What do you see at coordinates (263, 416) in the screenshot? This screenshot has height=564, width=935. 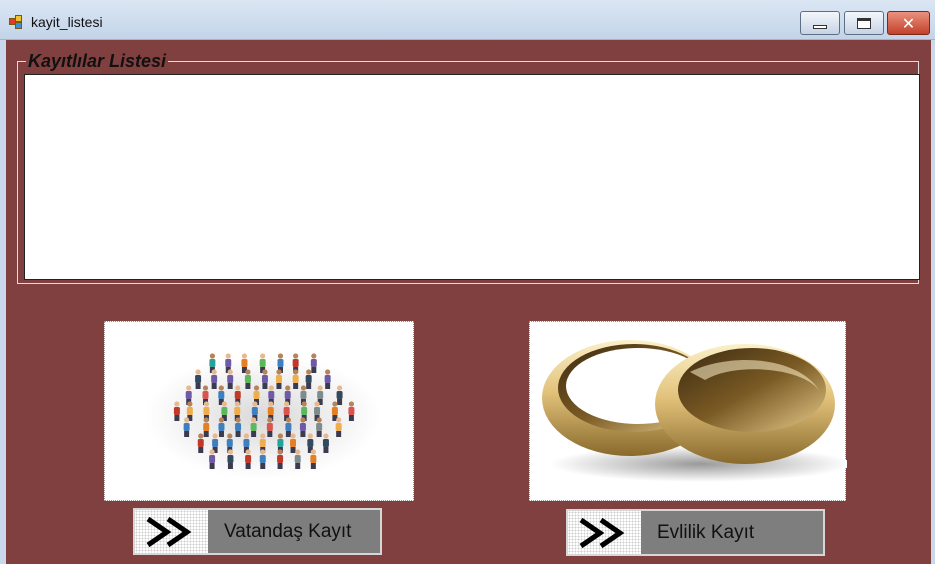 I see `crowd-of-people-icon` at bounding box center [263, 416].